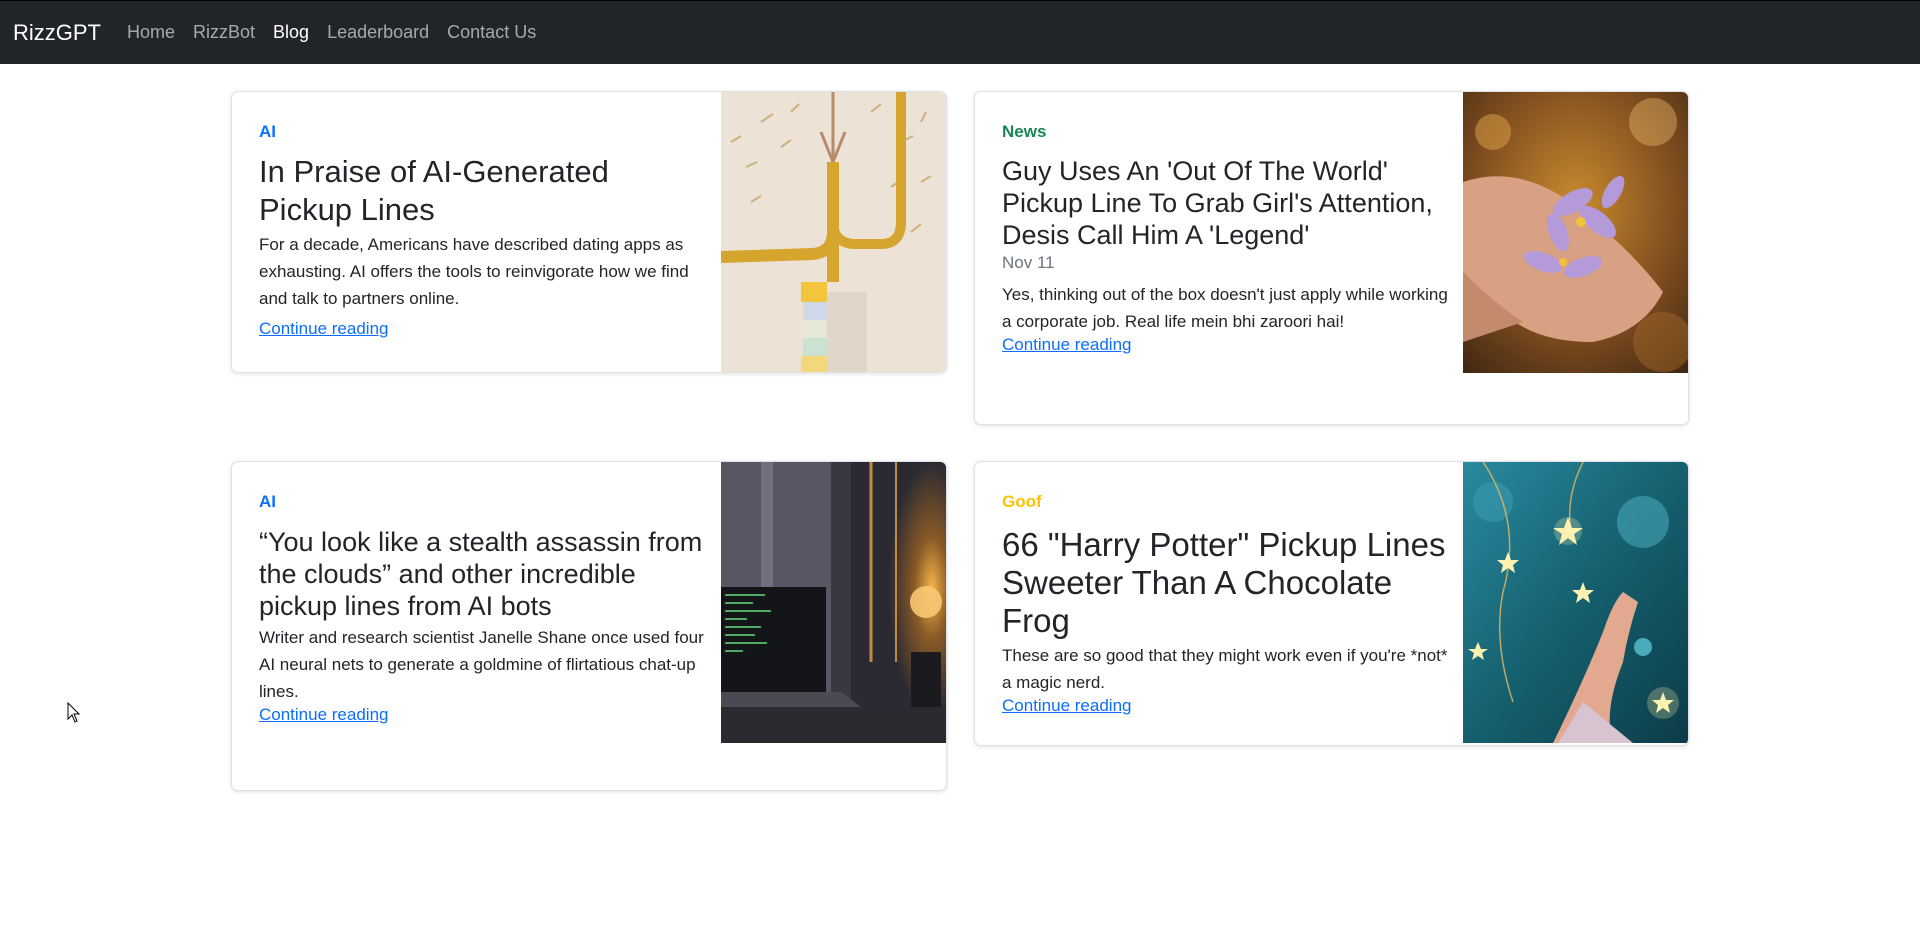  What do you see at coordinates (291, 32) in the screenshot?
I see `nav-link-blog: Blog` at bounding box center [291, 32].